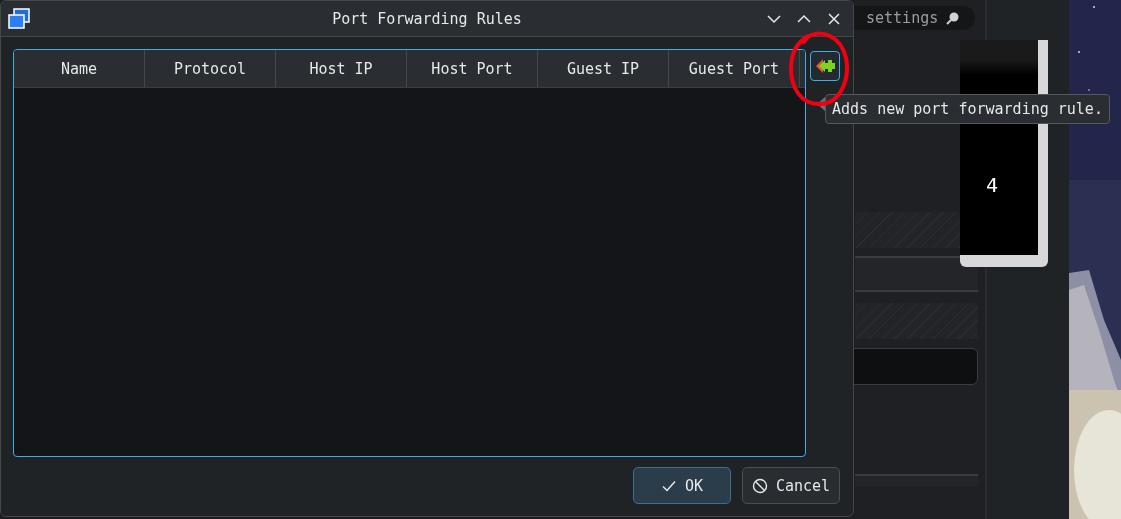  Describe the element at coordinates (472, 68) in the screenshot. I see `column-header: Host Port` at that location.